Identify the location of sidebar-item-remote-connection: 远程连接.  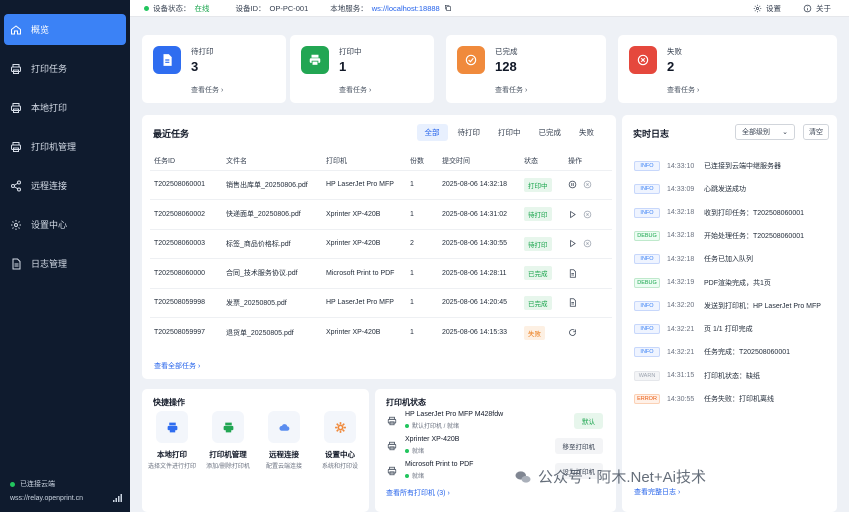
(65, 185).